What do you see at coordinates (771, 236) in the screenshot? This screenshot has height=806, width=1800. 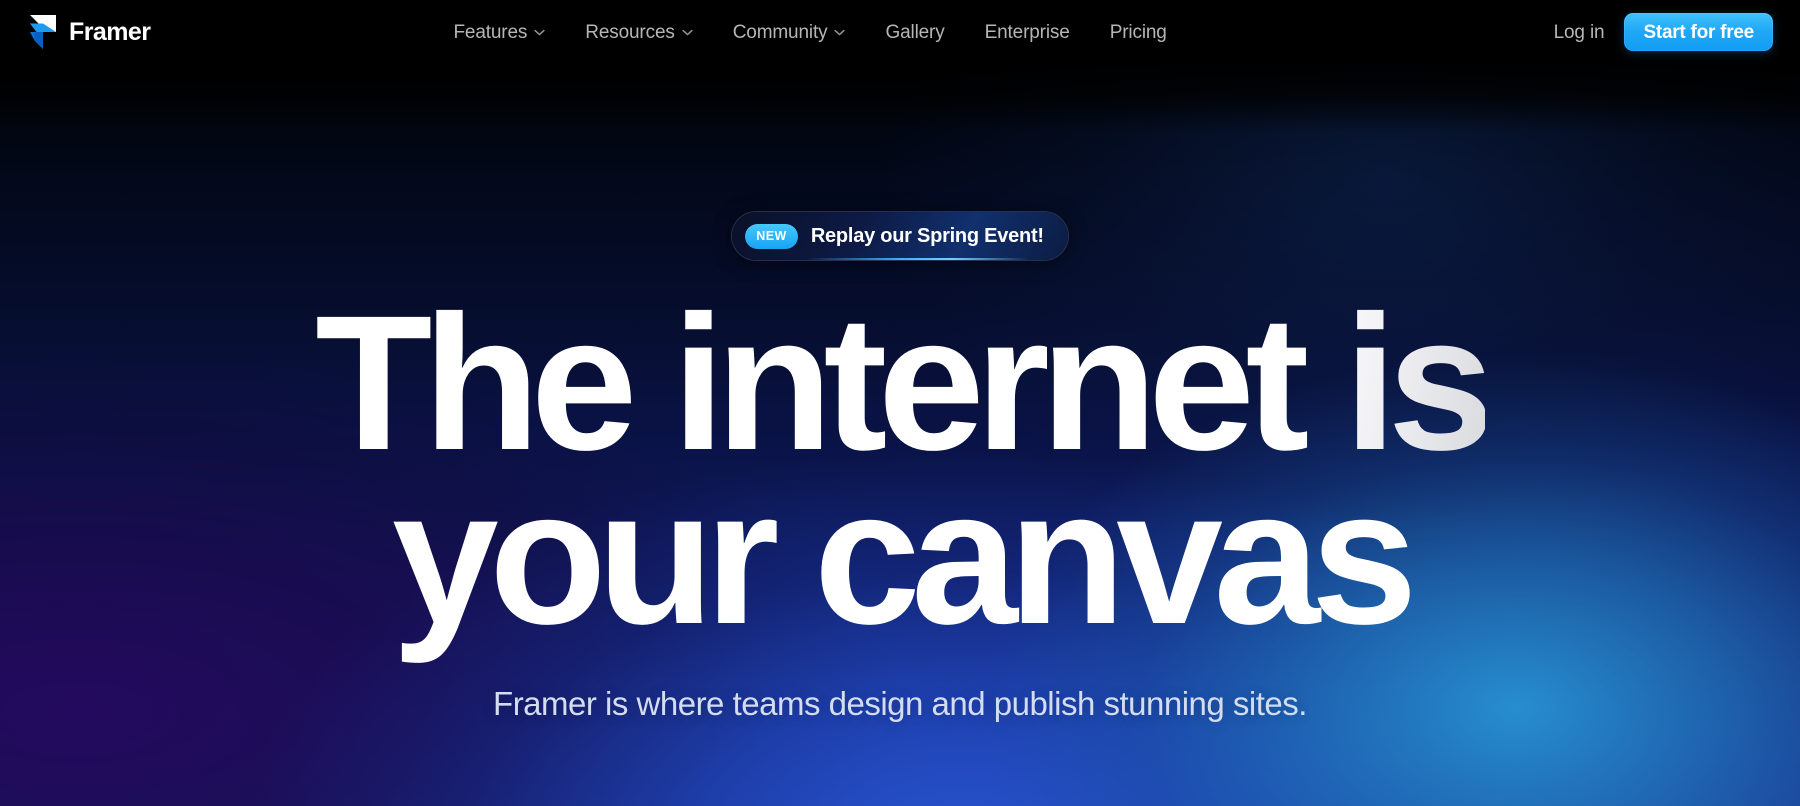 I see `new-badge: NEW` at bounding box center [771, 236].